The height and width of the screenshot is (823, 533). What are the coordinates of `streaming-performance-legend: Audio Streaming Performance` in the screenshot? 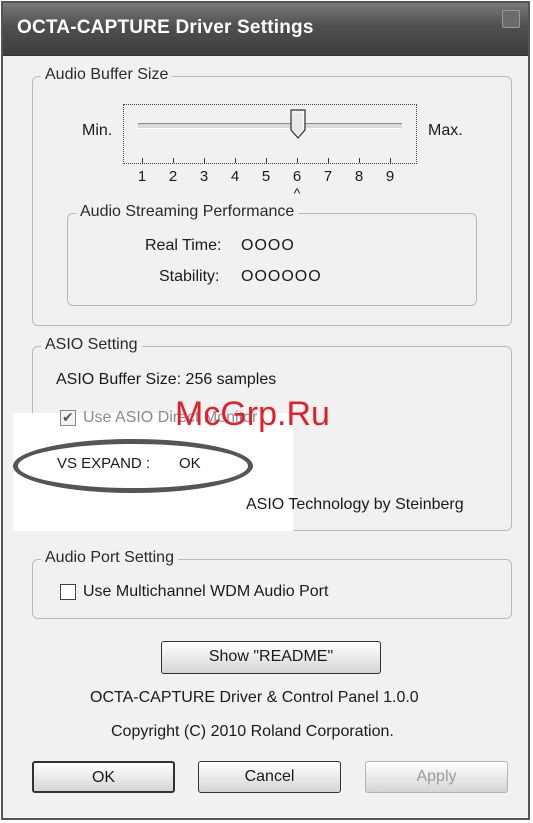 It's located at (187, 212).